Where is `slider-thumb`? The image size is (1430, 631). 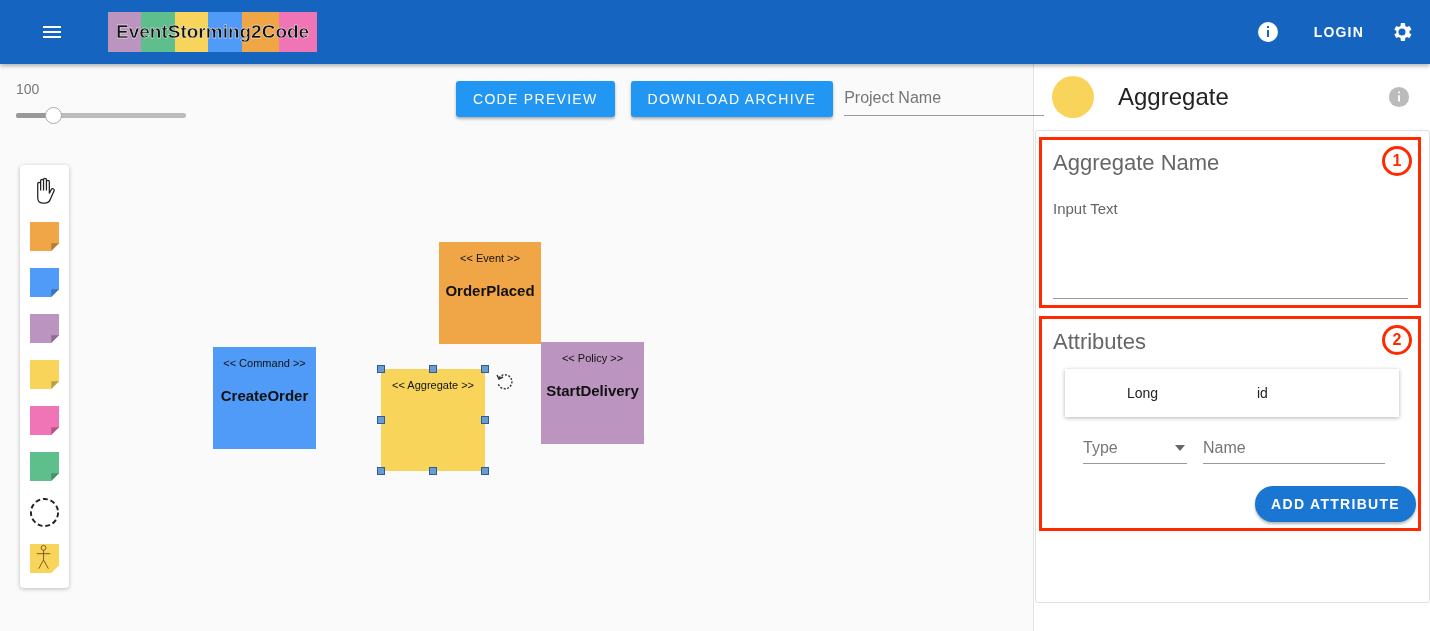
slider-thumb is located at coordinates (54, 115).